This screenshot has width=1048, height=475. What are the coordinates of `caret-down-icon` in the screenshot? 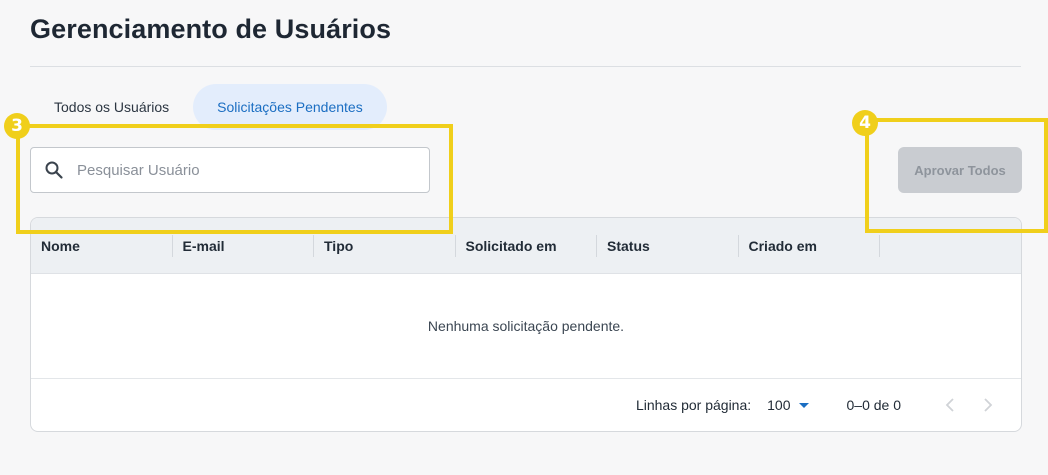 It's located at (803, 405).